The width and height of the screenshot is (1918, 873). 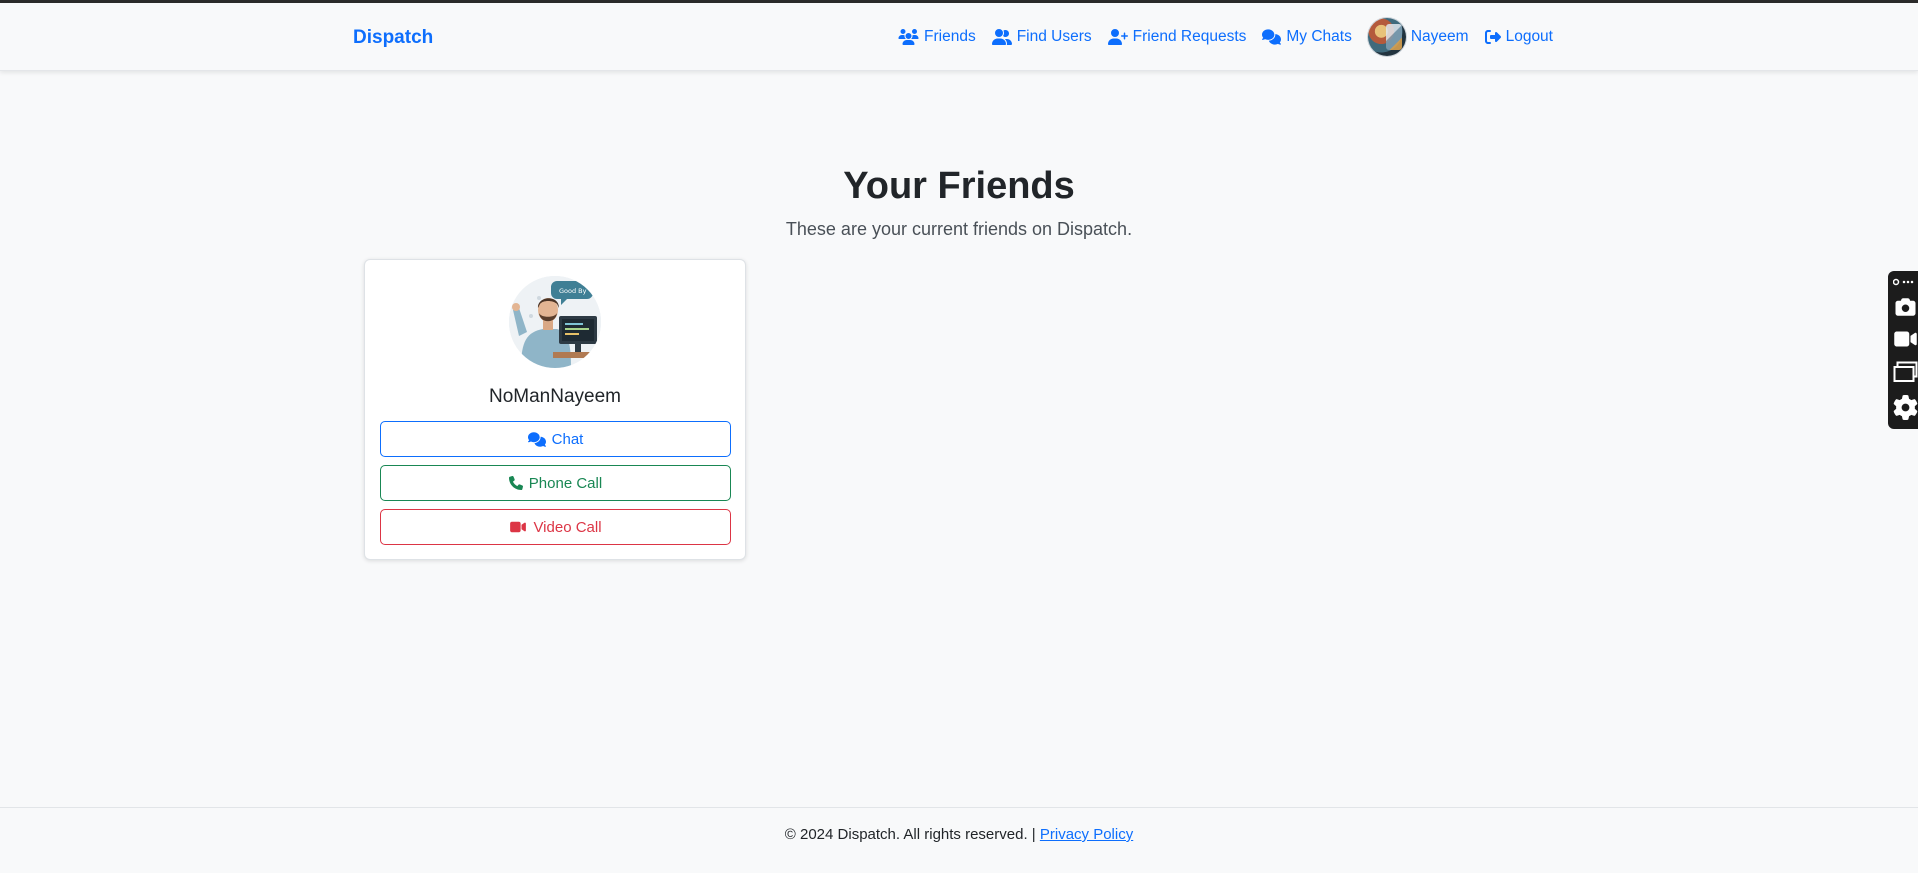 What do you see at coordinates (1439, 36) in the screenshot?
I see `nav-profile-label: Nayeem` at bounding box center [1439, 36].